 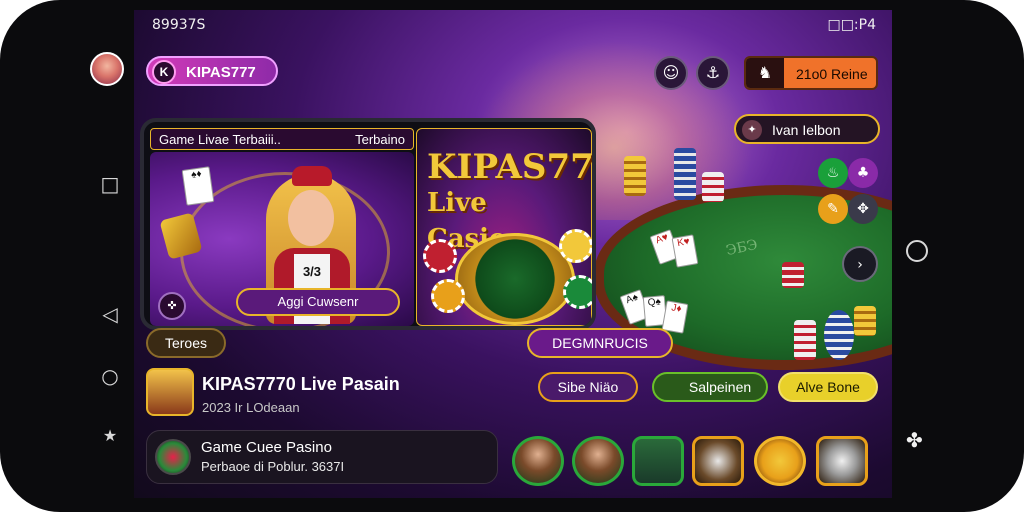 I want to click on tag-pill-center: DEGMNRUCIS, so click(x=600, y=343).